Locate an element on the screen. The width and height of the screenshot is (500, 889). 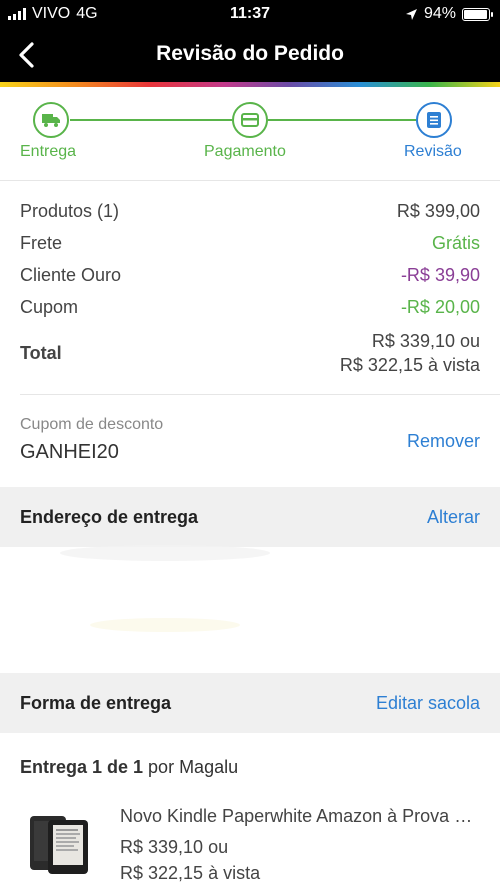
products-label: Produtos (1) is located at coordinates (70, 211).